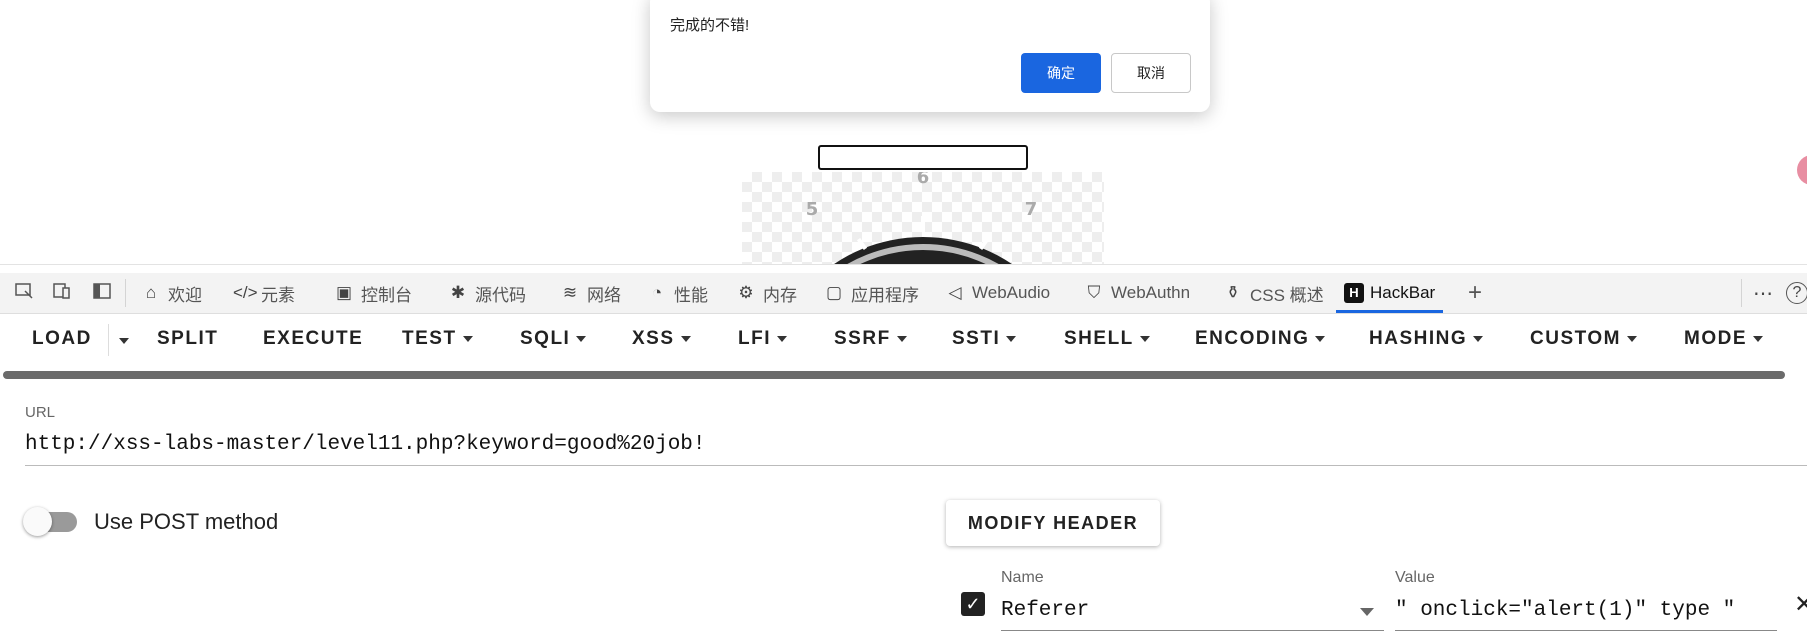  What do you see at coordinates (344, 292) in the screenshot?
I see `console-icon: ▣` at bounding box center [344, 292].